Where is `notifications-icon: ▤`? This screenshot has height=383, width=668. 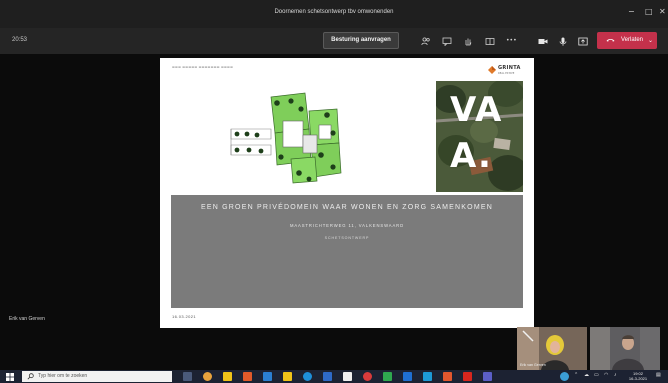 notifications-icon: ▤ is located at coordinates (658, 375).